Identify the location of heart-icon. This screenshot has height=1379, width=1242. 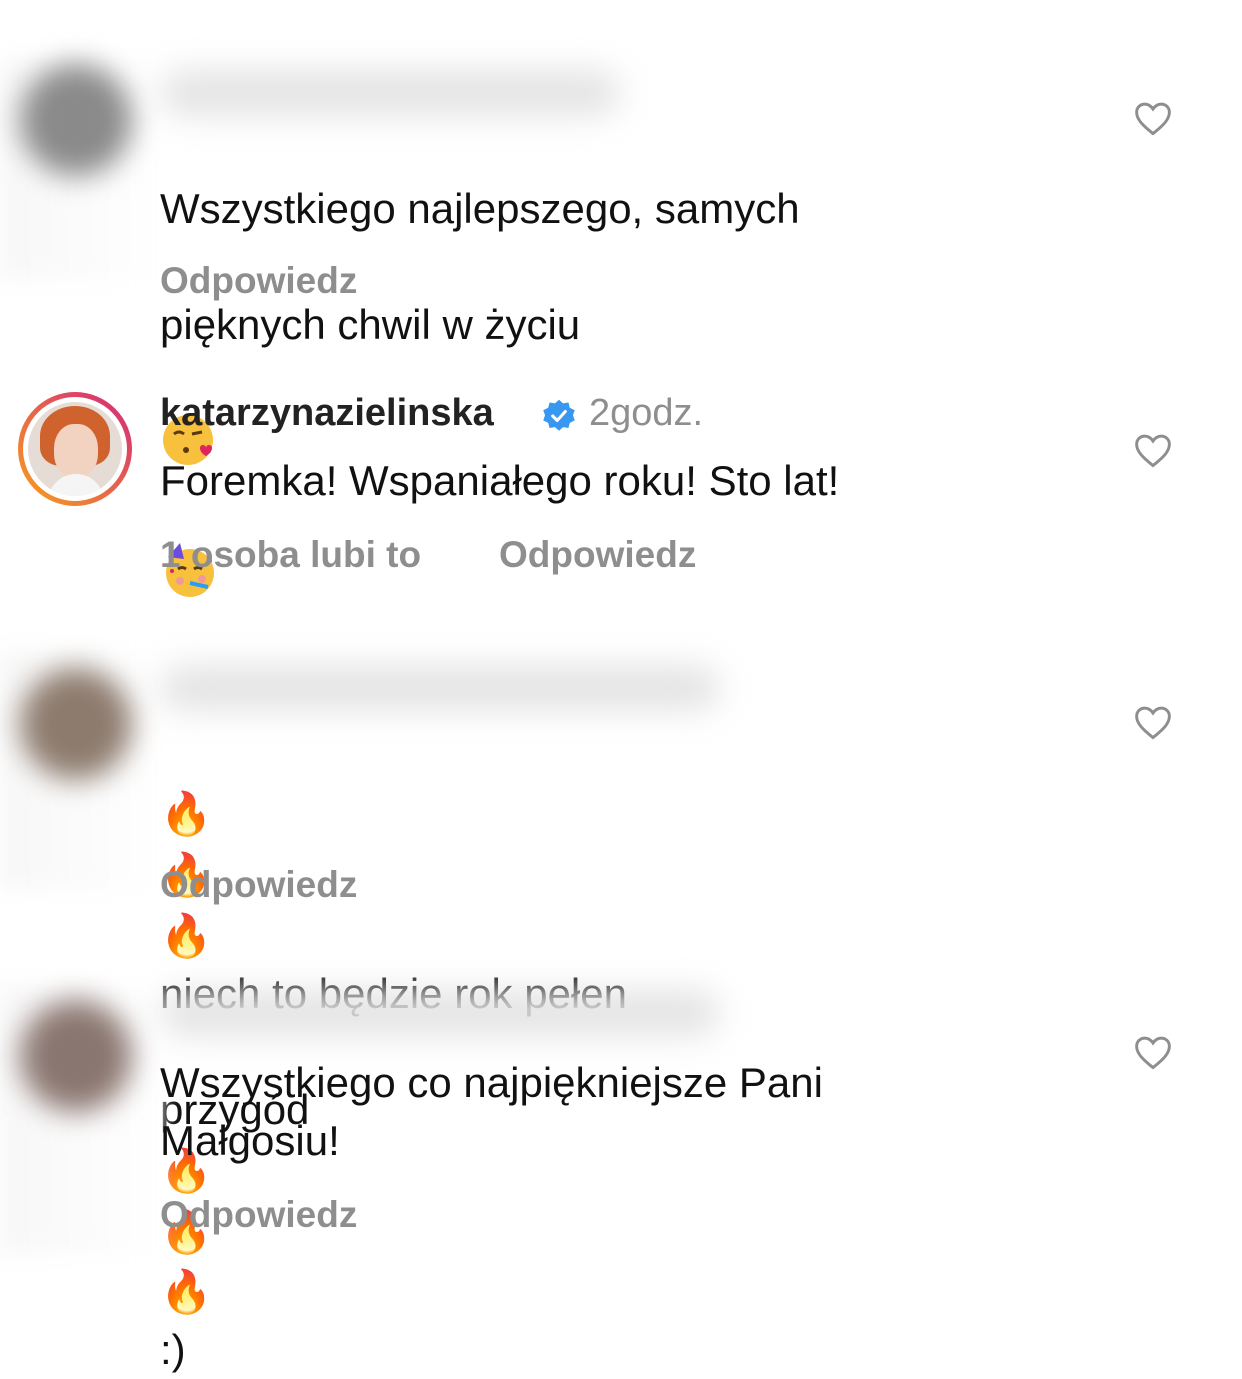
(1153, 1052).